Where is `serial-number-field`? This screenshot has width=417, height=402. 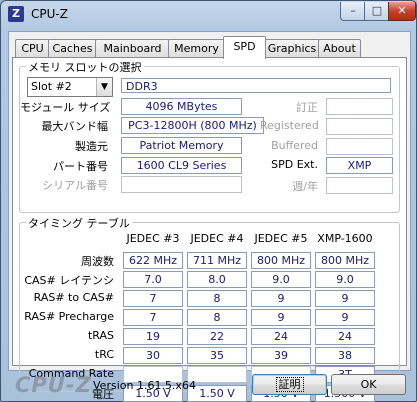 serial-number-field is located at coordinates (181, 184).